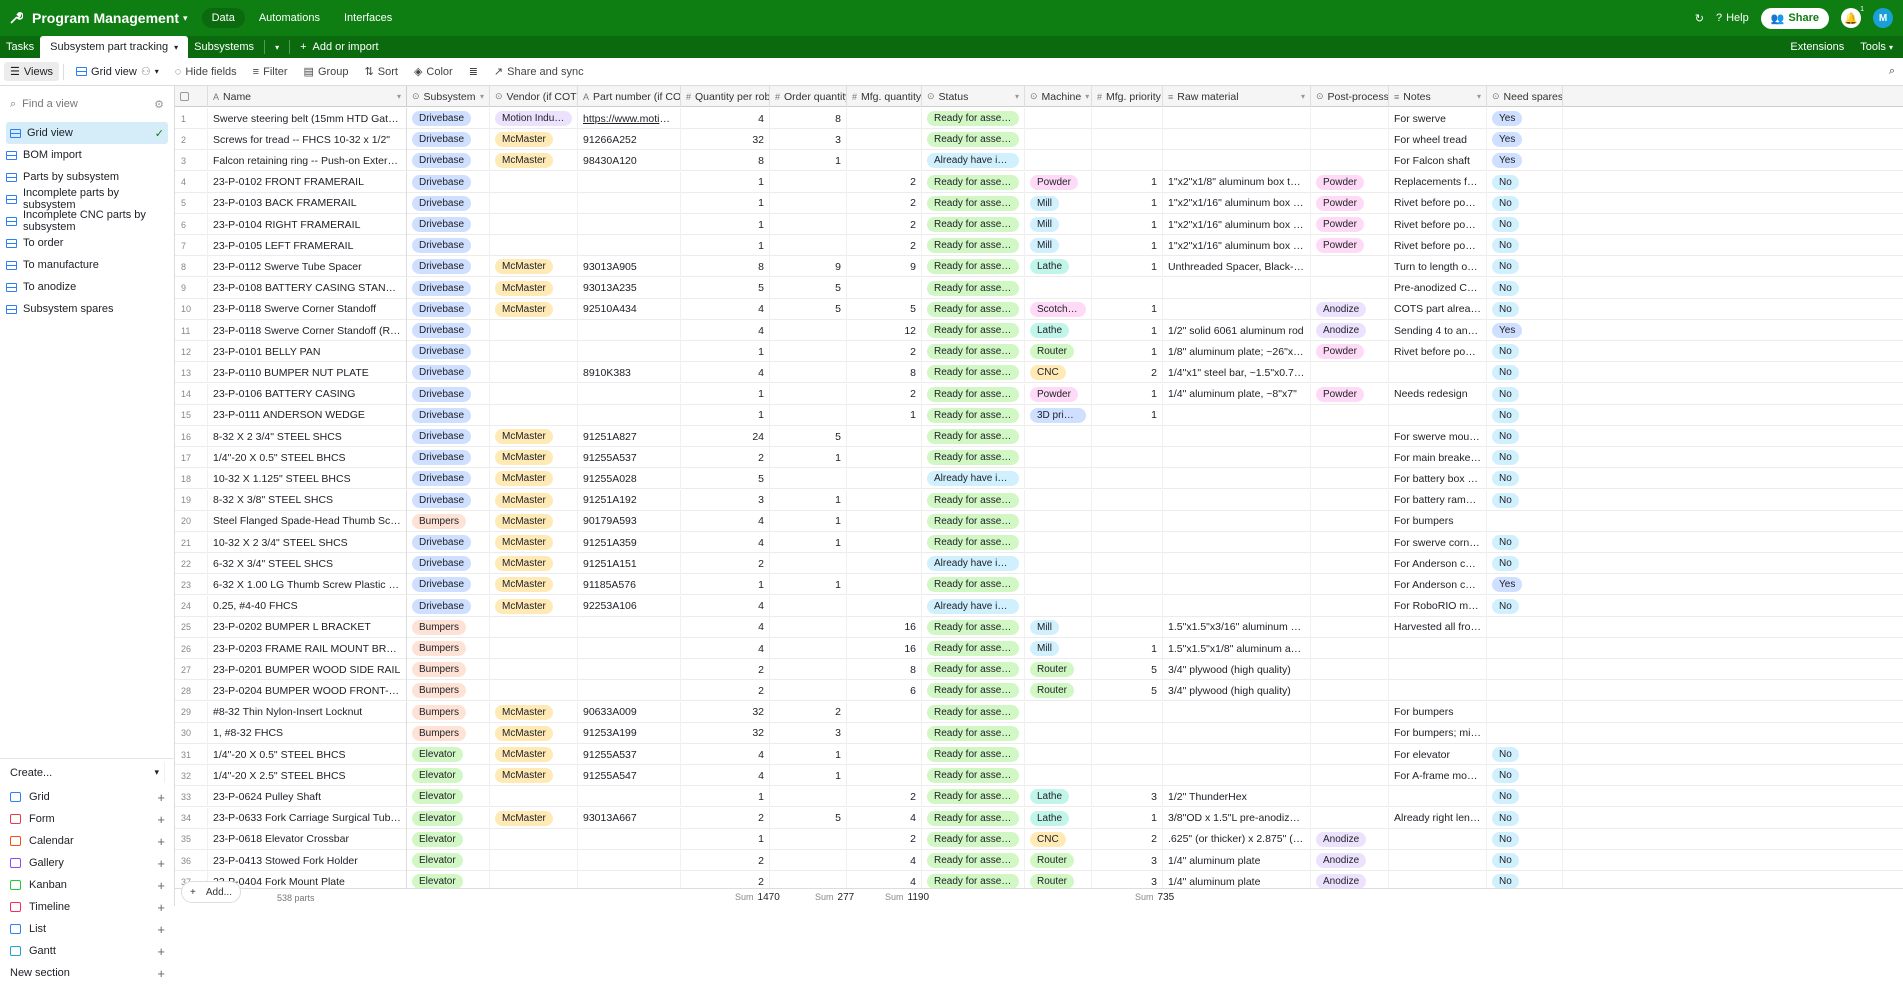  What do you see at coordinates (1438, 521) in the screenshot?
I see `cell-notes: For bumpers` at bounding box center [1438, 521].